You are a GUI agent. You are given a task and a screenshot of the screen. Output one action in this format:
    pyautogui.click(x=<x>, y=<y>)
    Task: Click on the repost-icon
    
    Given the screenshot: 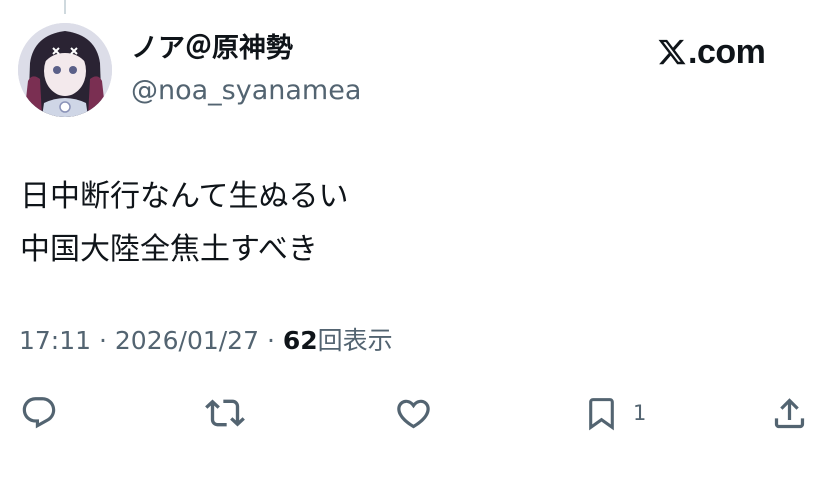 What is the action you would take?
    pyautogui.click(x=225, y=413)
    